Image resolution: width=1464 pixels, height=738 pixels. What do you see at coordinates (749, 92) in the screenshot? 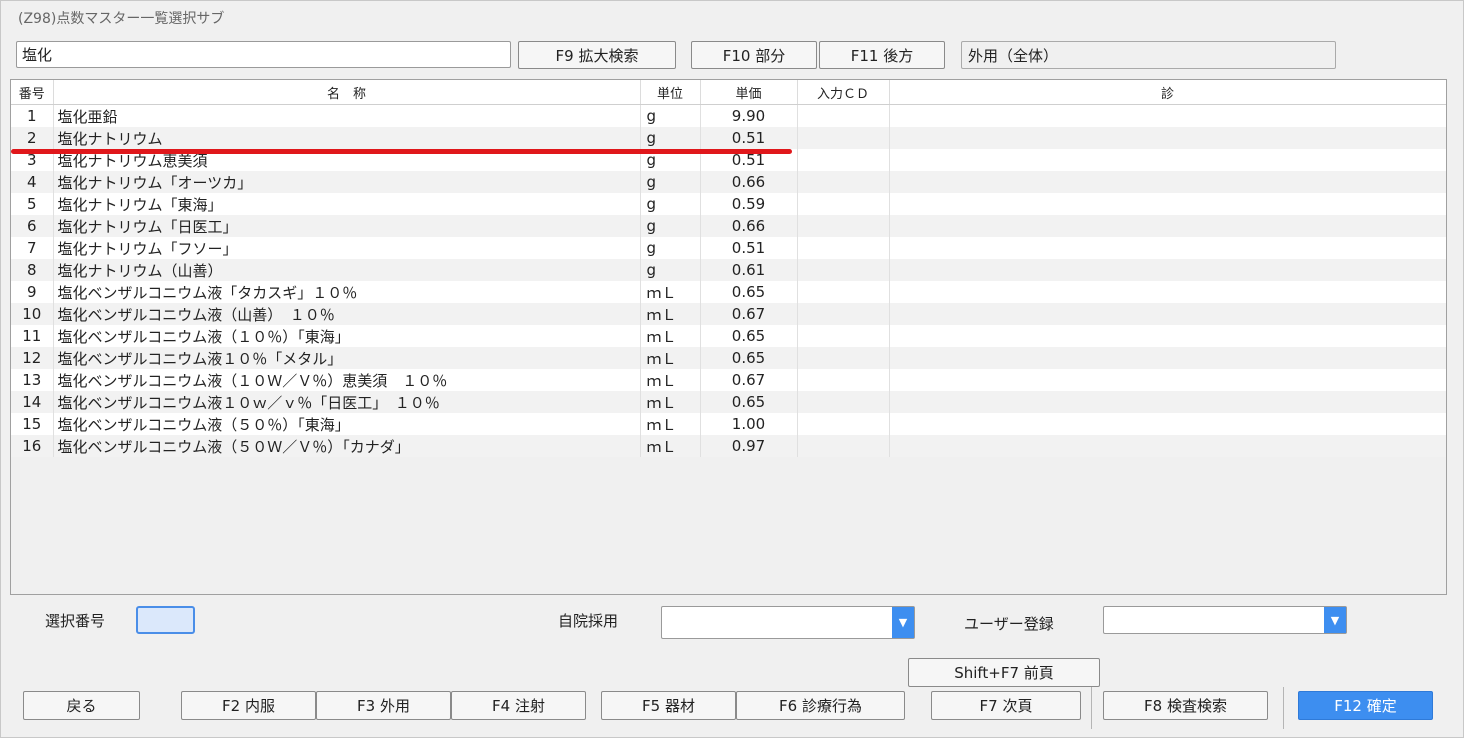
I see `header-price: 単価` at bounding box center [749, 92].